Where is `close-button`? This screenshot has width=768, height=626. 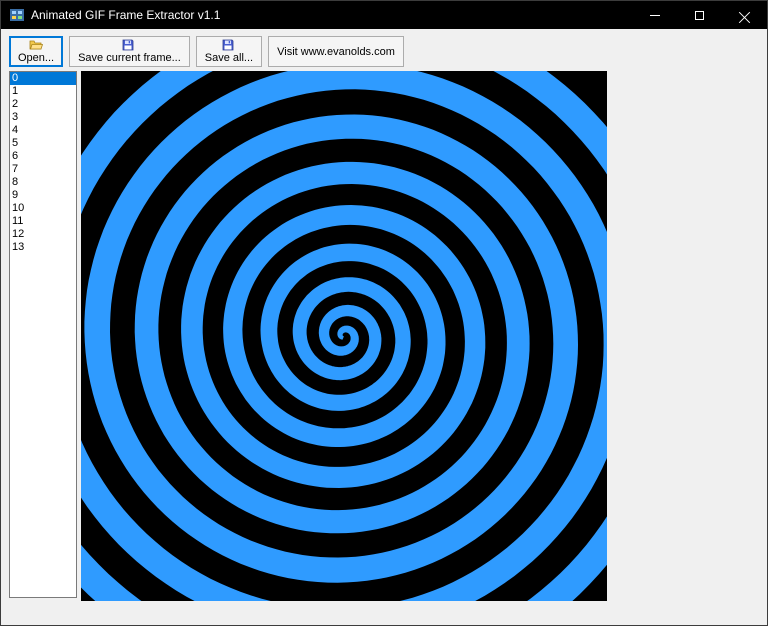 close-button is located at coordinates (744, 15).